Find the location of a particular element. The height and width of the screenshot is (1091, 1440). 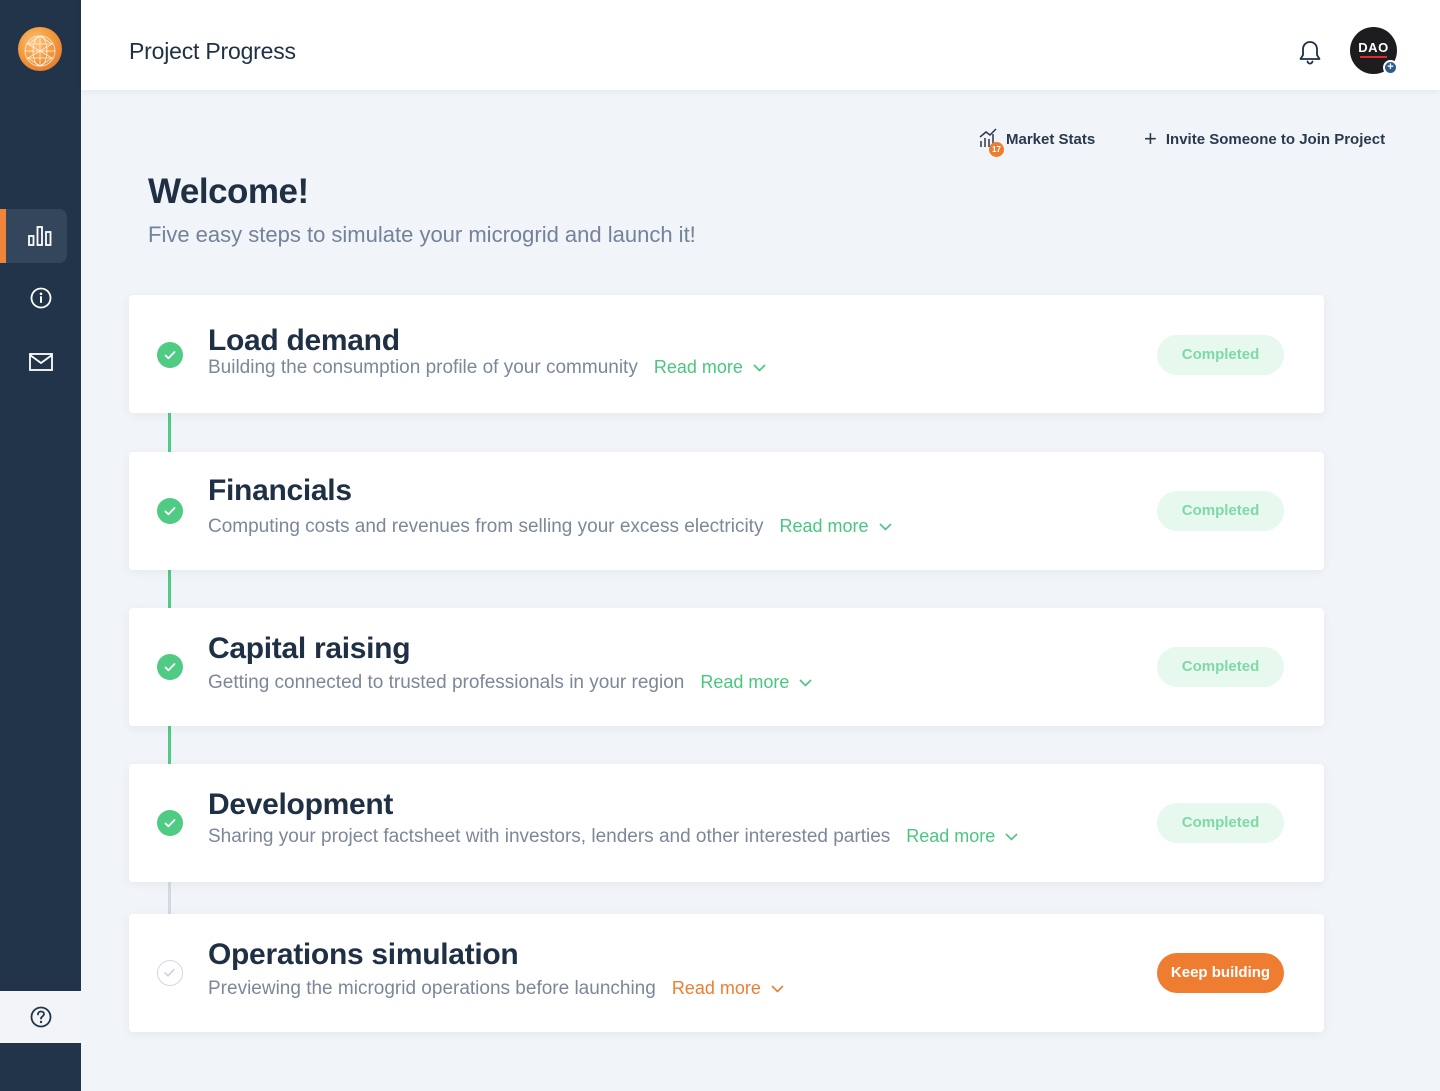

avatar-add-badge: + is located at coordinates (1390, 67).